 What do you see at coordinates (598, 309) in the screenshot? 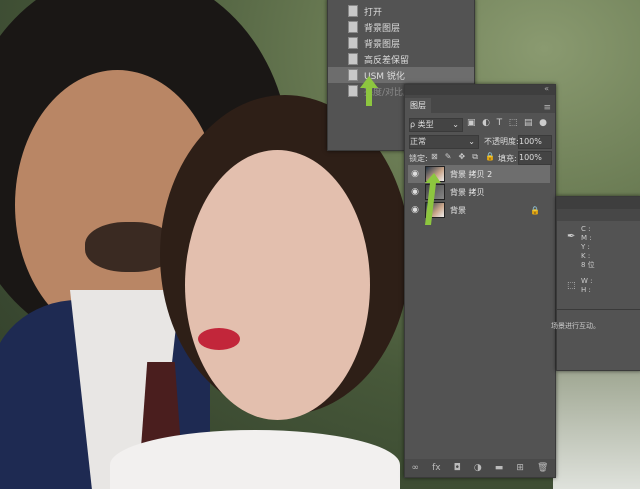
I see `divider` at bounding box center [598, 309].